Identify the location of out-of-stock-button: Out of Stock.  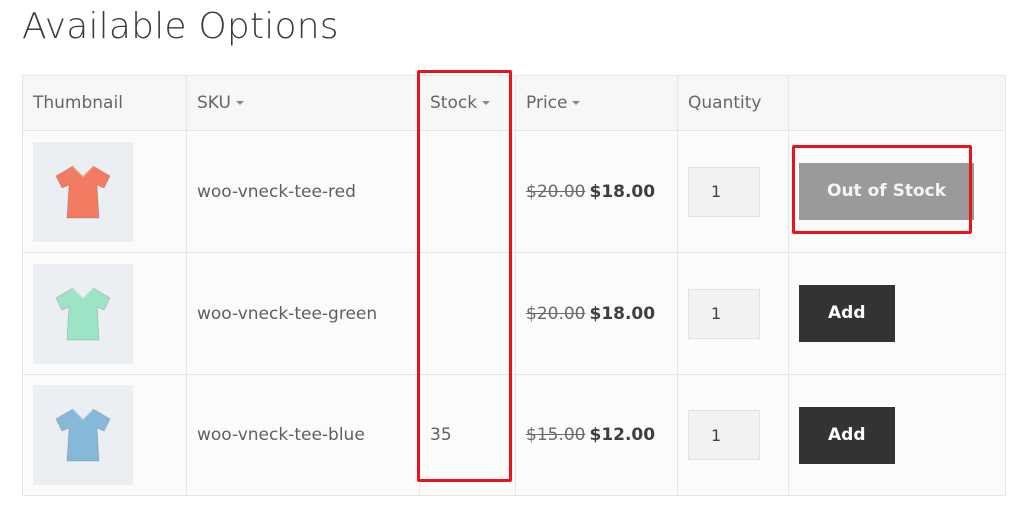
(887, 191).